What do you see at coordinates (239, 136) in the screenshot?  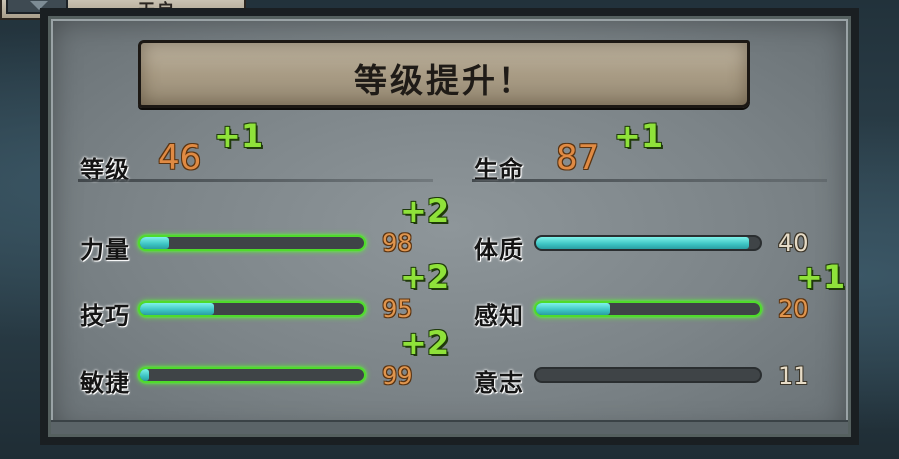 I see `level-gain: +1` at bounding box center [239, 136].